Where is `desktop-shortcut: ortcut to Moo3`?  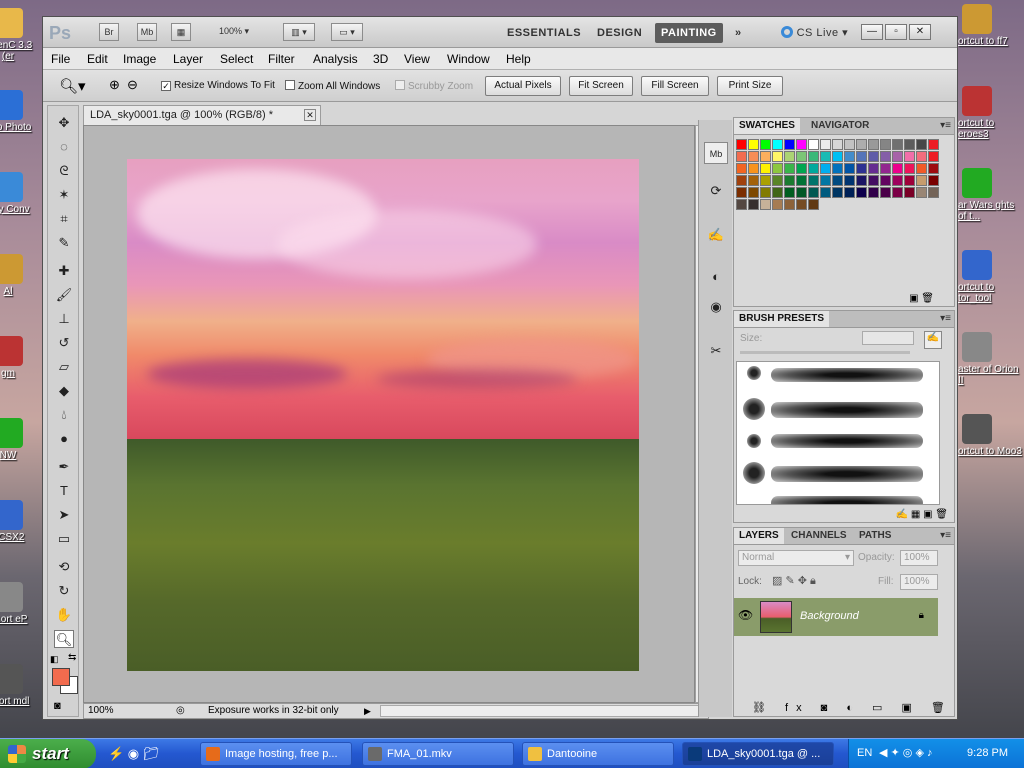 desktop-shortcut: ortcut to Moo3 is located at coordinates (991, 435).